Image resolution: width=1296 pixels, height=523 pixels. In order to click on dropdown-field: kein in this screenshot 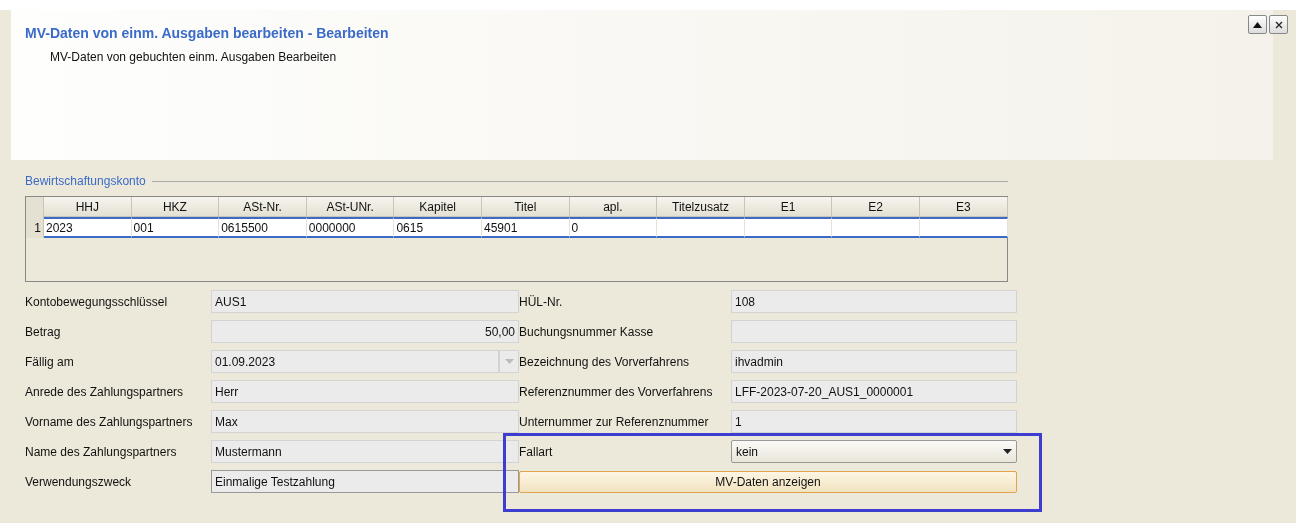, I will do `click(874, 451)`.